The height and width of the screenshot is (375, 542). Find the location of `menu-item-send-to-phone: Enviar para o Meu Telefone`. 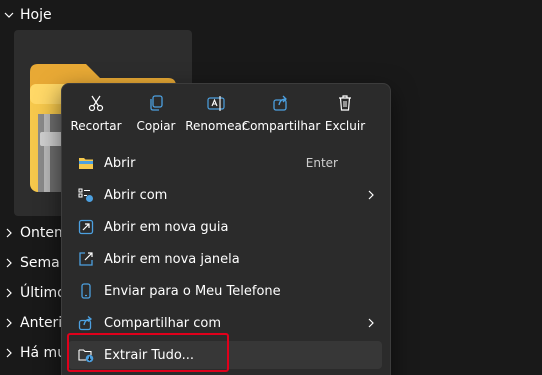

menu-item-send-to-phone: Enviar para o Meu Telefone is located at coordinates (225, 291).